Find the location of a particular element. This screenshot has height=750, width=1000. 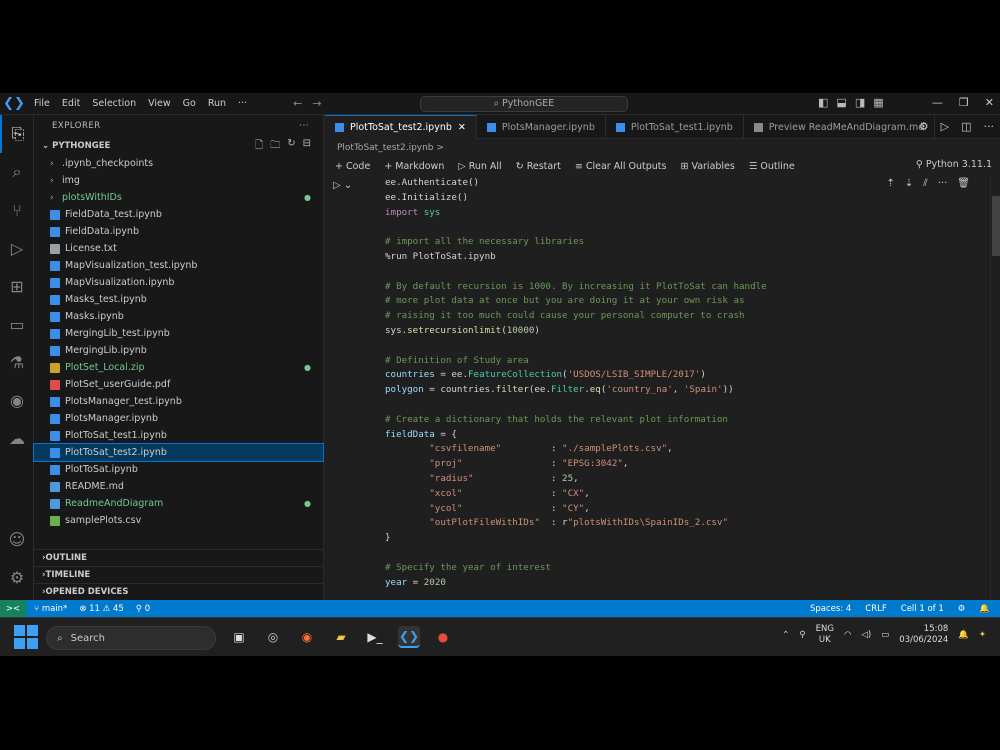

menu-run: Run is located at coordinates (217, 104).